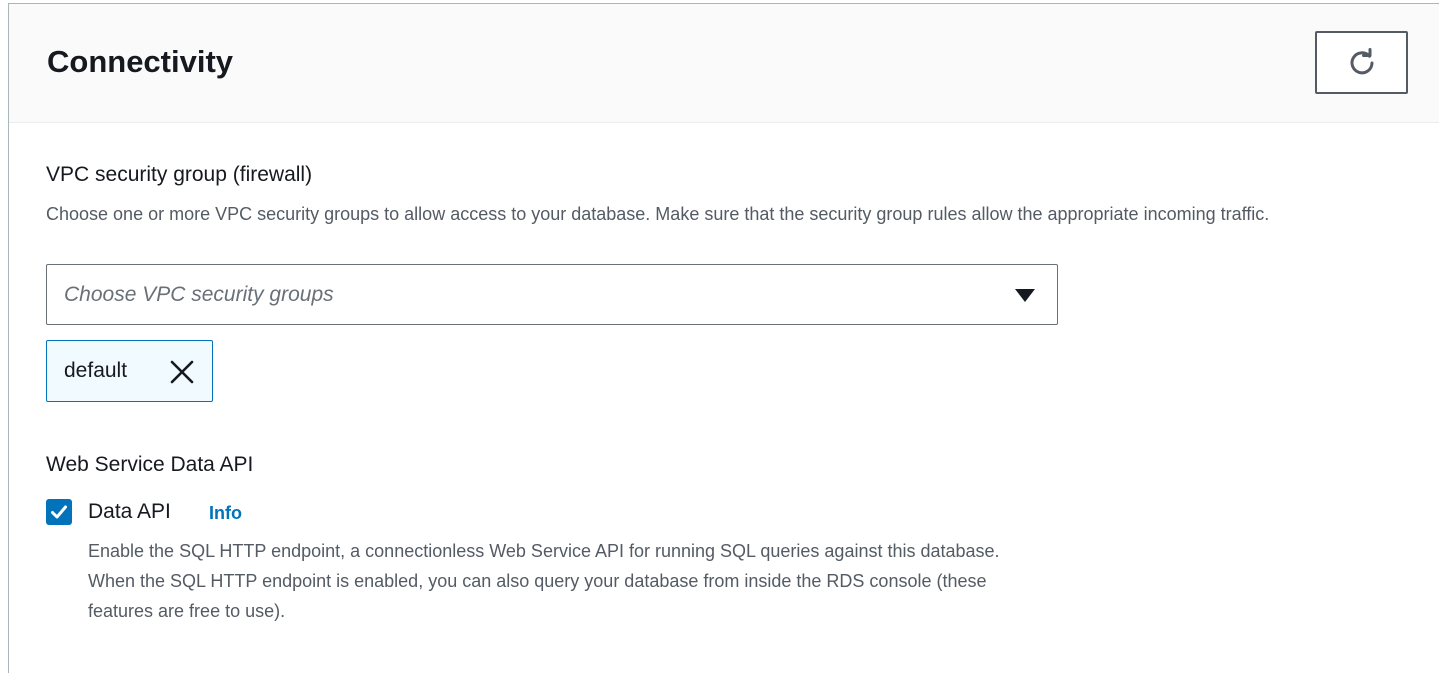 The height and width of the screenshot is (673, 1439). I want to click on caret-down-icon, so click(1025, 295).